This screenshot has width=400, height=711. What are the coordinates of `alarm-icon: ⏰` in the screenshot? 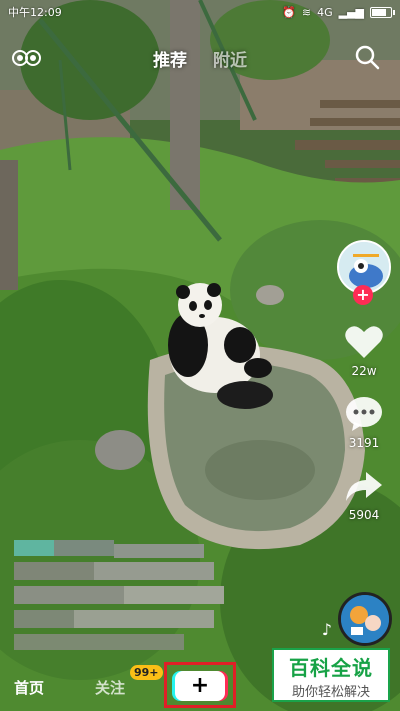 It's located at (289, 12).